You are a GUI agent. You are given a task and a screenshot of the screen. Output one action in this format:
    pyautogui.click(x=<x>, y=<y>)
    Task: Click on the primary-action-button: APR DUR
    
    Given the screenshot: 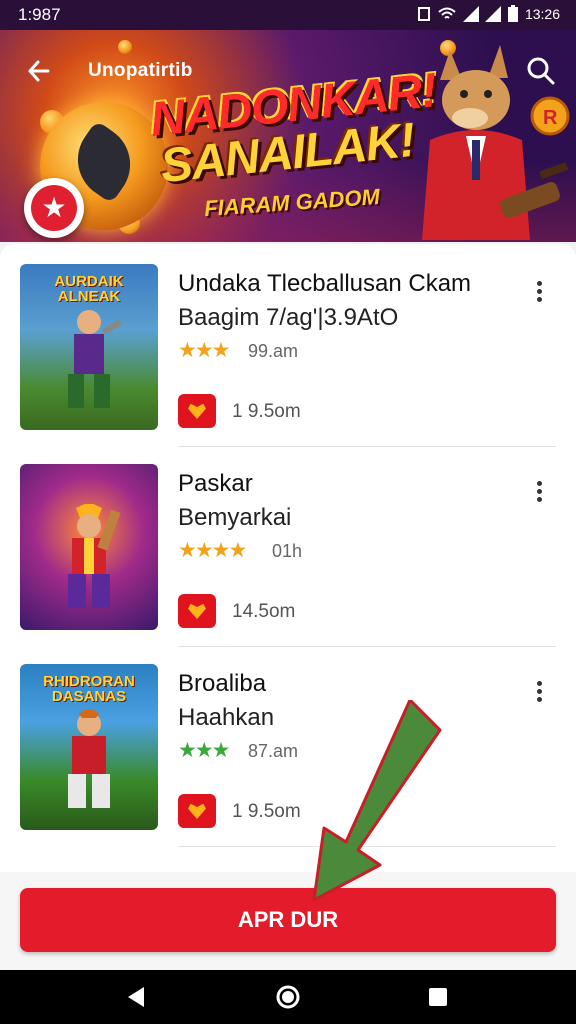 What is the action you would take?
    pyautogui.click(x=288, y=920)
    